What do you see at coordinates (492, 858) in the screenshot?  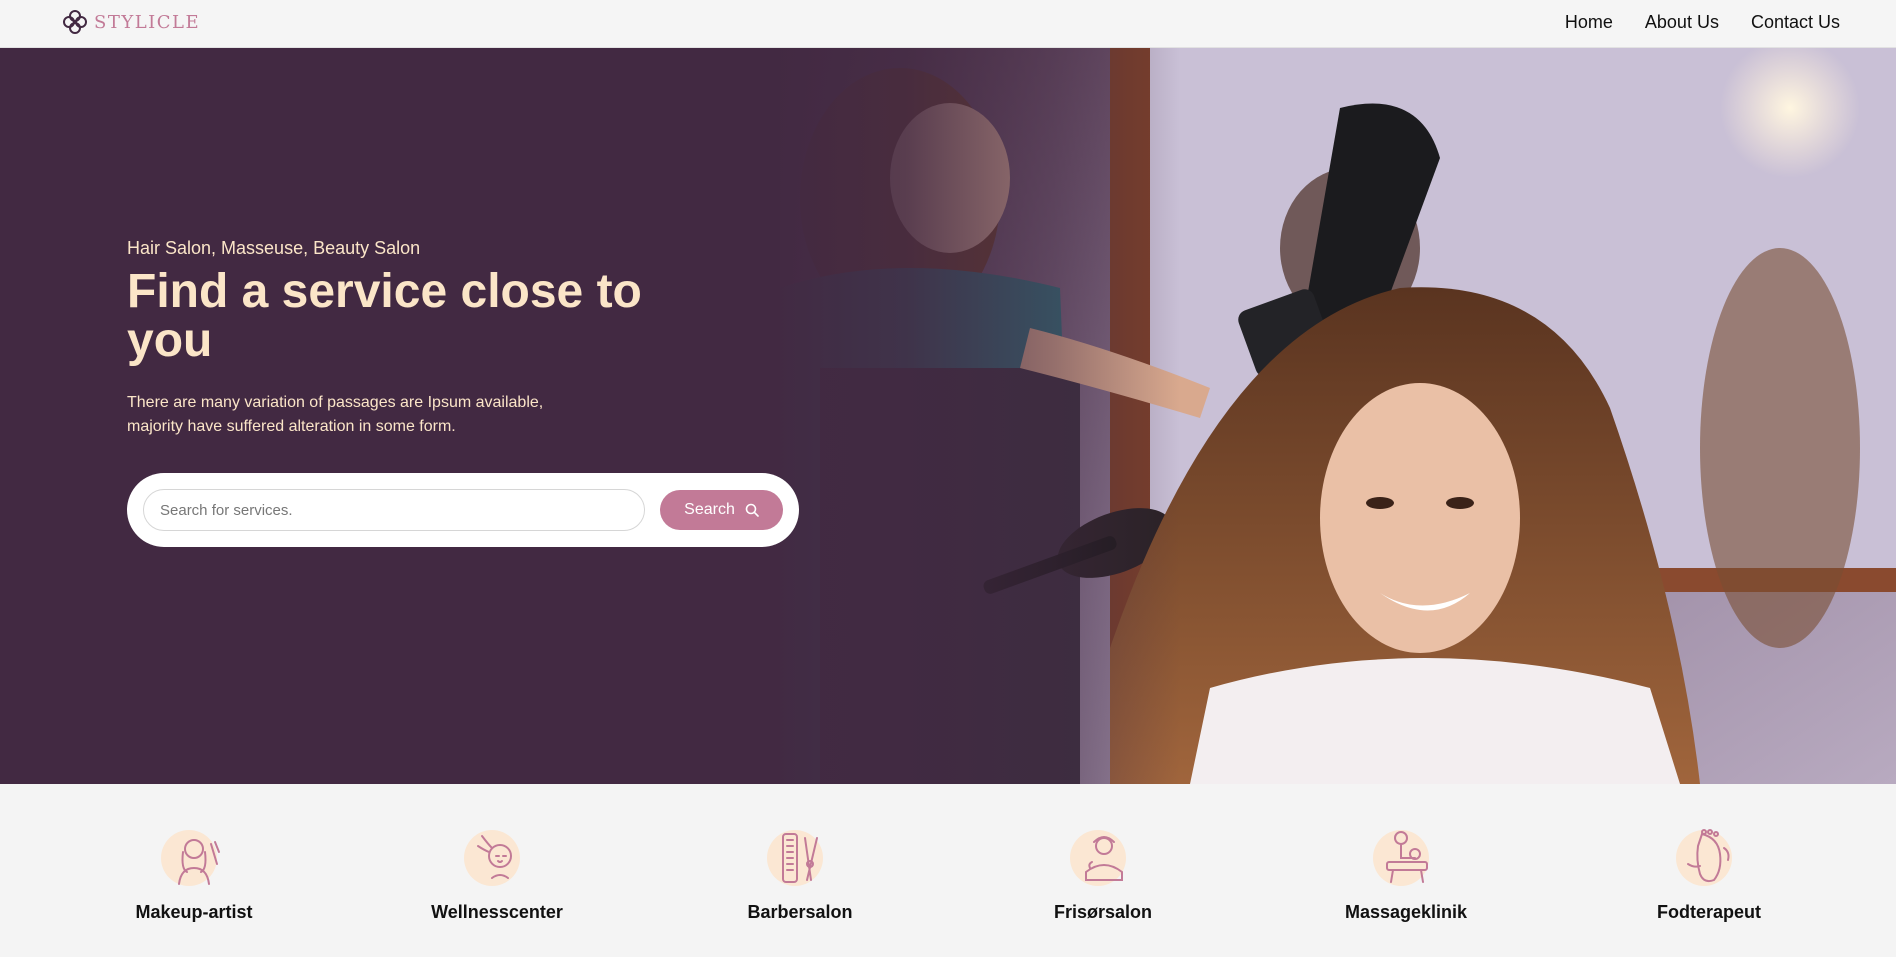 I see `wellness-icon` at bounding box center [492, 858].